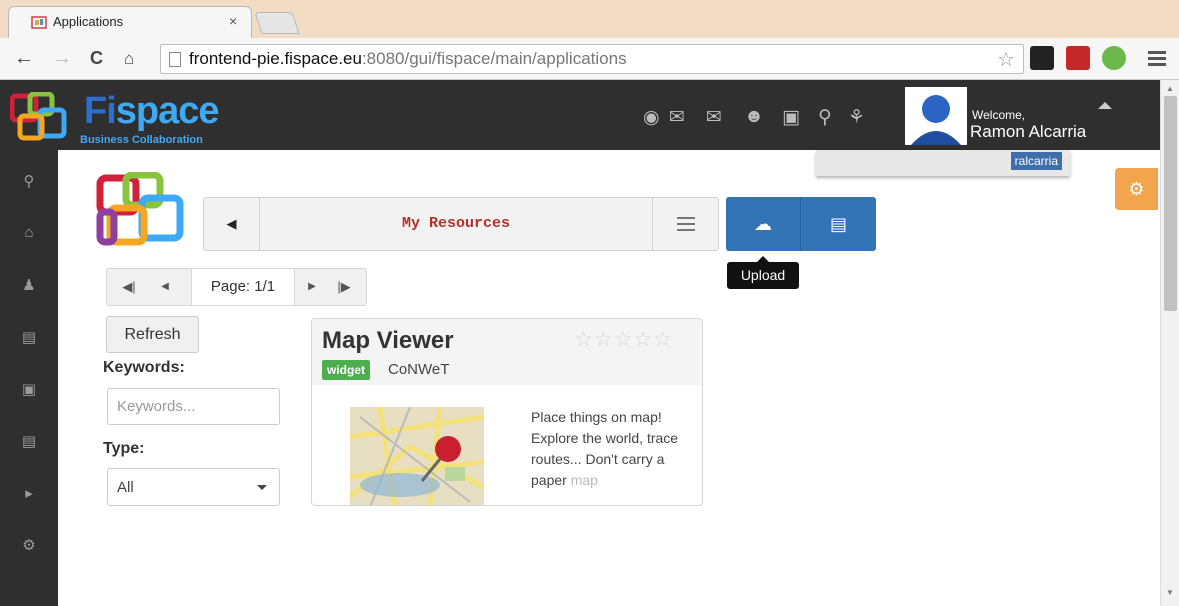 This screenshot has height=606, width=1179. I want to click on chevron-left-icon: ◀, so click(231, 223).